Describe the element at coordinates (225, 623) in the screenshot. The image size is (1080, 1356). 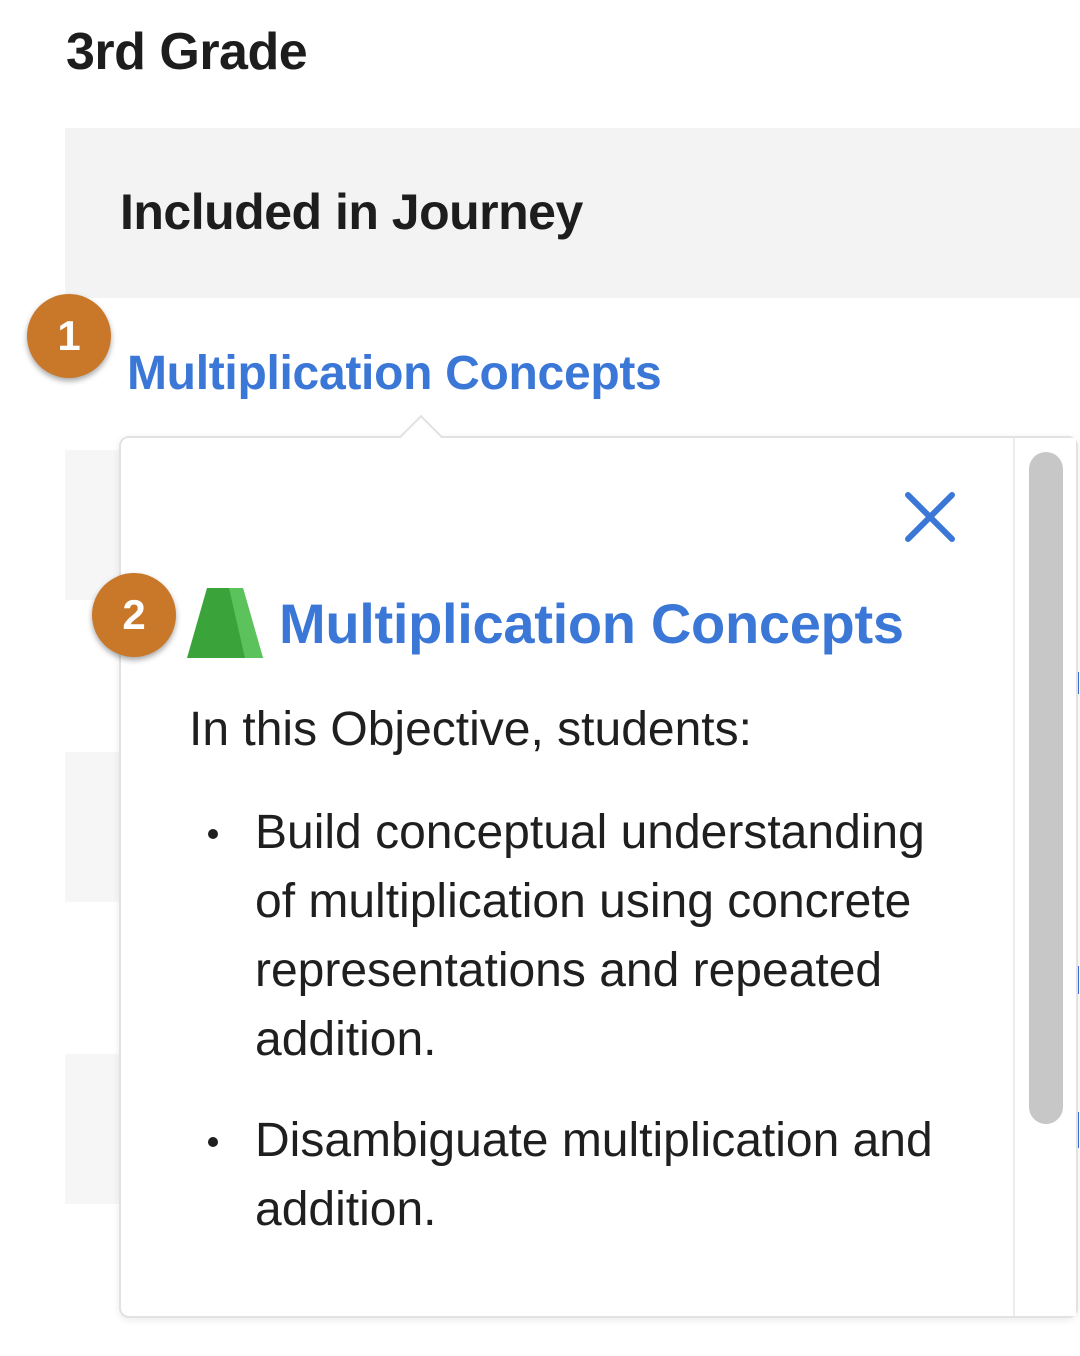
I see `green-trapezoid-icon` at that location.